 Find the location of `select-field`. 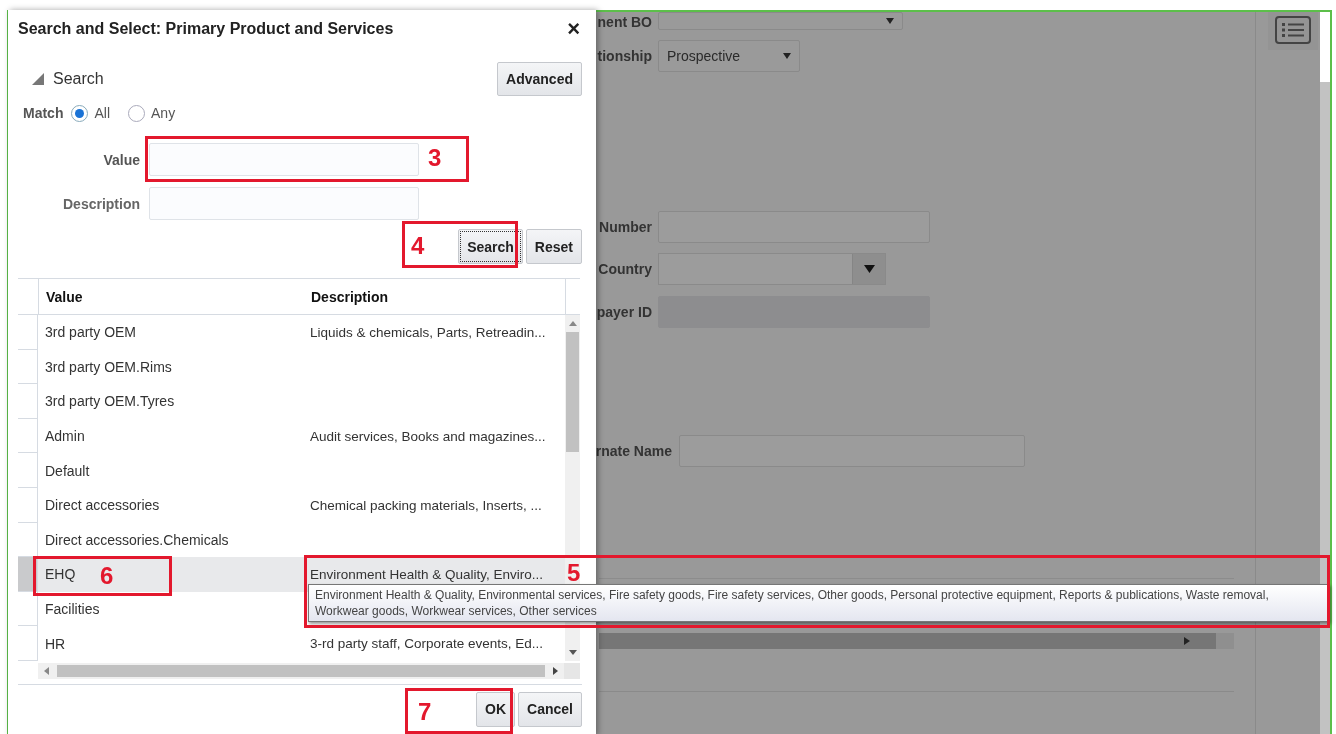

select-field is located at coordinates (780, 21).